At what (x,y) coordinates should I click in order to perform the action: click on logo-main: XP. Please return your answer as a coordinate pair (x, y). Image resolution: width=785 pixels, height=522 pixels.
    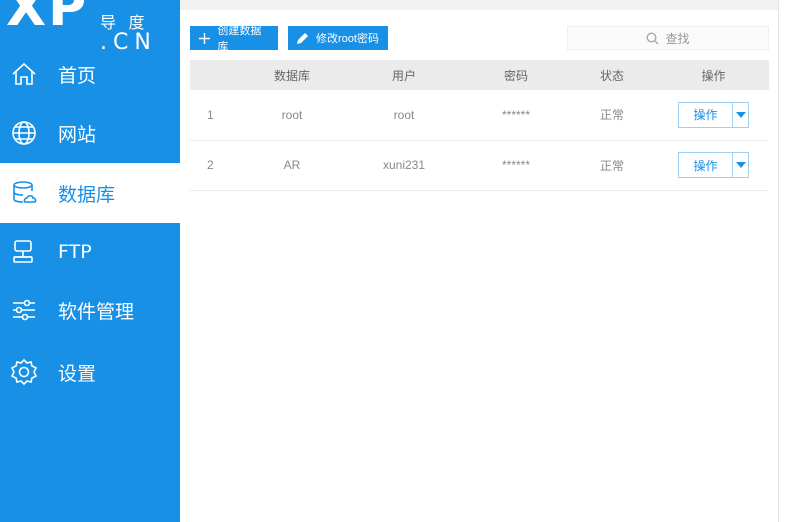
    Looking at the image, I should click on (47, 19).